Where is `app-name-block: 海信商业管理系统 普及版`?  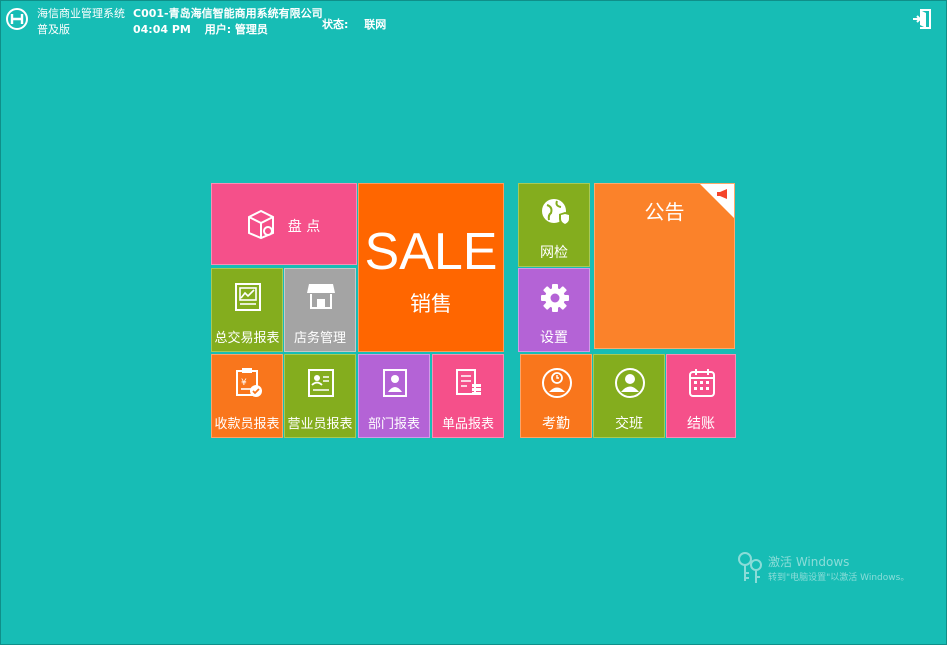 app-name-block: 海信商业管理系统 普及版 is located at coordinates (81, 22).